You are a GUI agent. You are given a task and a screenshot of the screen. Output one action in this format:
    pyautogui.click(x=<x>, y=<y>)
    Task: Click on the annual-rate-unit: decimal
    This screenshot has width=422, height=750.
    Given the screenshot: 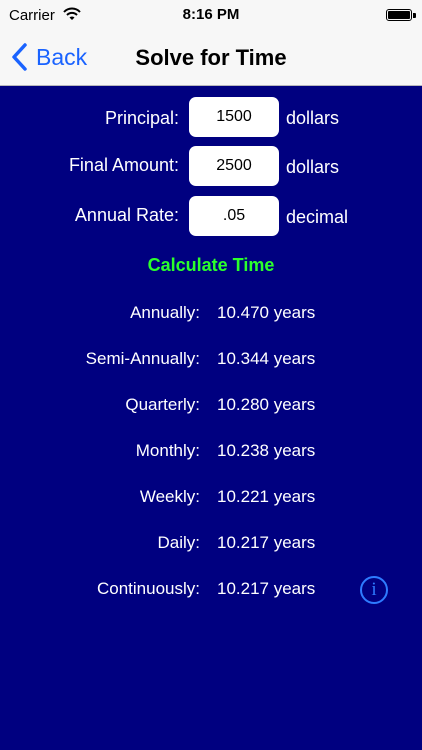 What is the action you would take?
    pyautogui.click(x=317, y=217)
    